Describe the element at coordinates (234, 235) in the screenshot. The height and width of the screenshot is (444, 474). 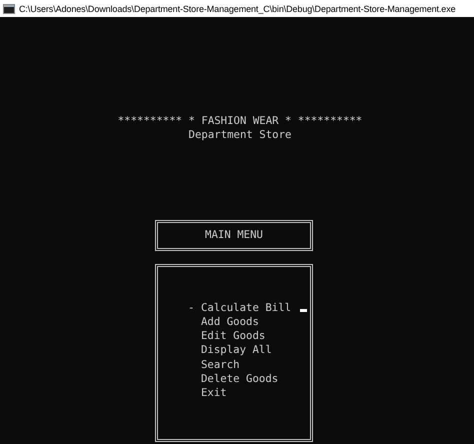
I see `menu-header: MAIN MENU` at that location.